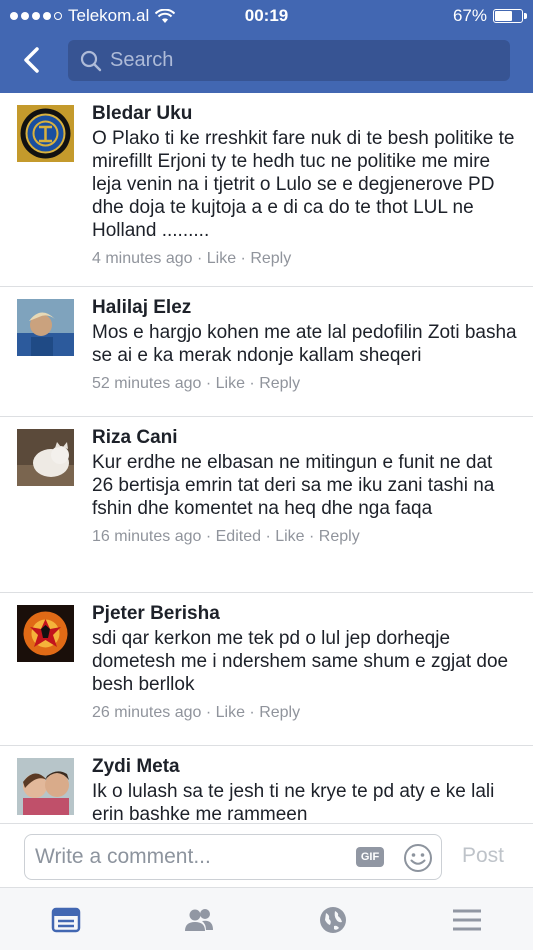 This screenshot has height=950, width=533. I want to click on back-button, so click(32, 60).